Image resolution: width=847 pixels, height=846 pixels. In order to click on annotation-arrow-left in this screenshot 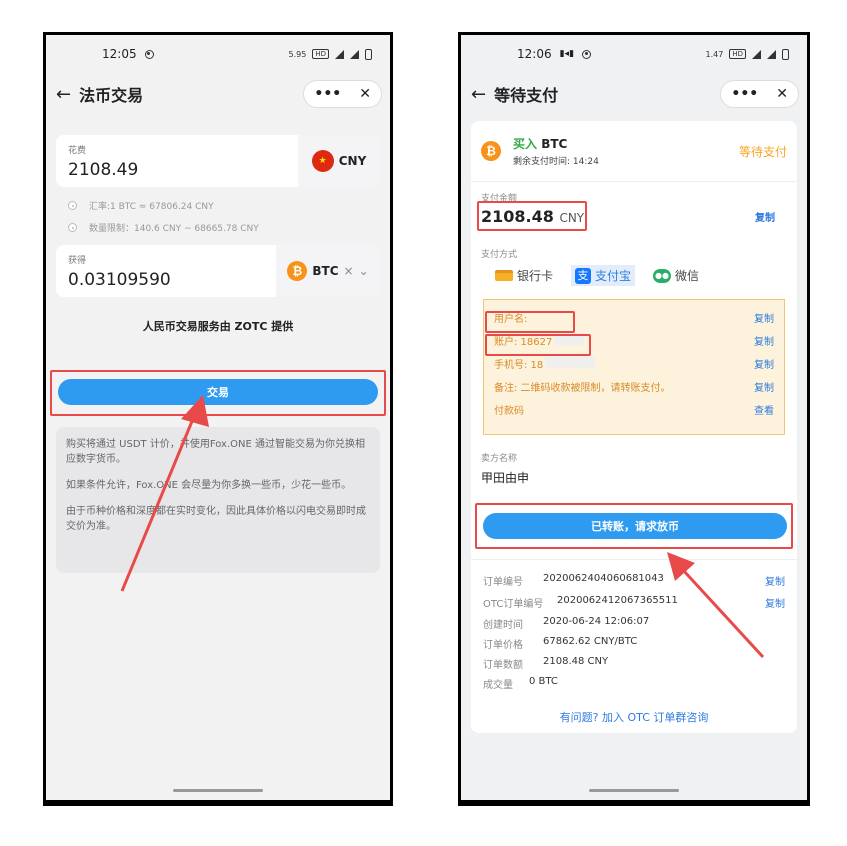, I will do `click(164, 493)`.